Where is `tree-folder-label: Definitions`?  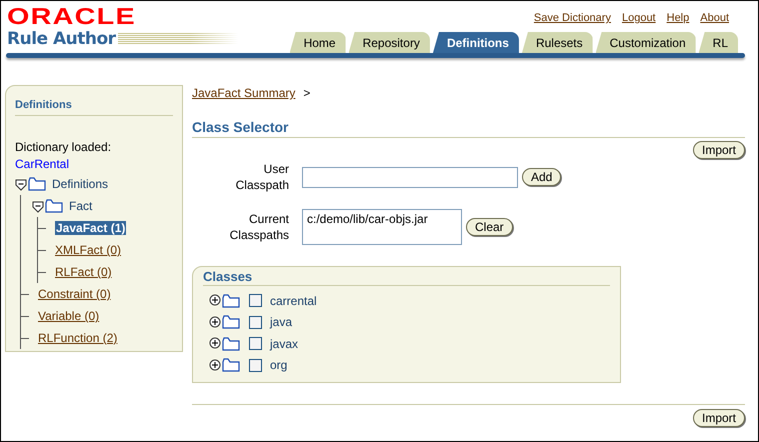
tree-folder-label: Definitions is located at coordinates (80, 184).